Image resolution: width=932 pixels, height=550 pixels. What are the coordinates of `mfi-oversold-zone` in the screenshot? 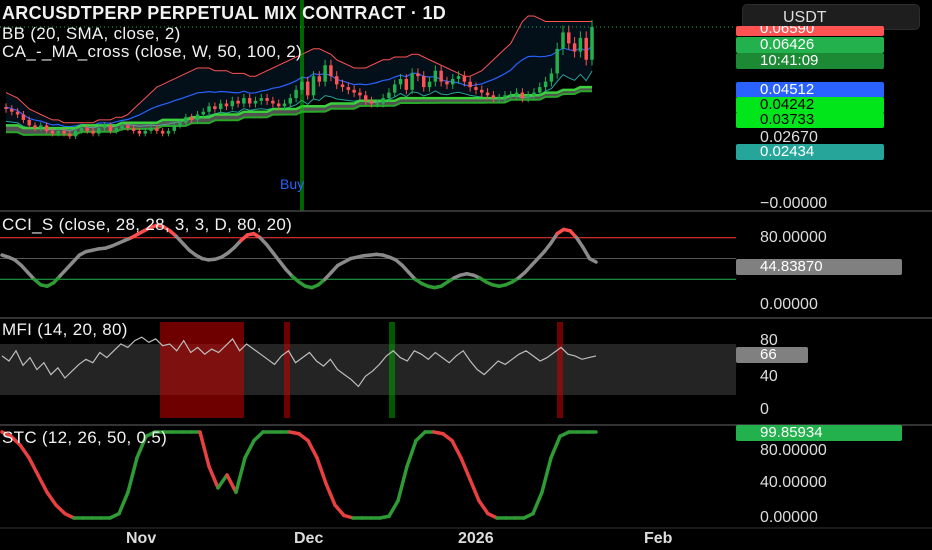 It's located at (392, 370).